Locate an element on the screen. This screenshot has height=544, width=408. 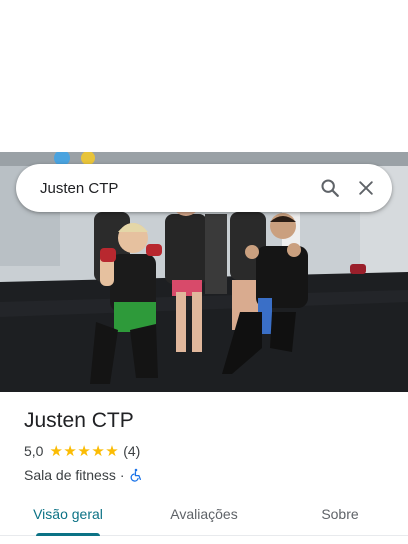
place-title: Justen CTP is located at coordinates (79, 420).